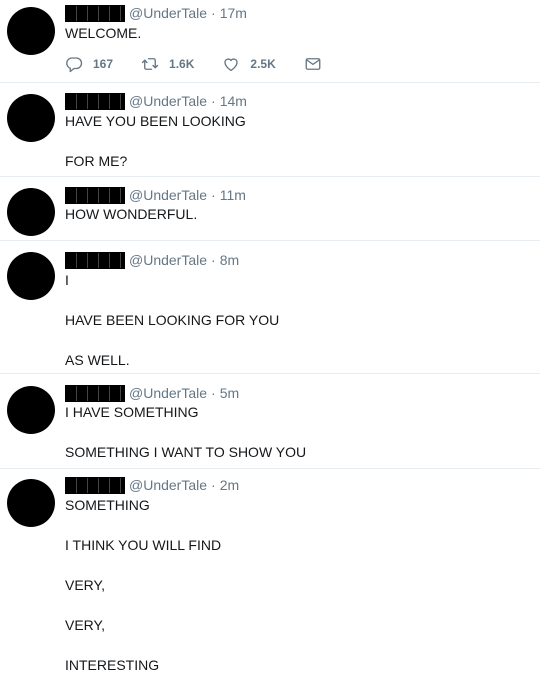 The image size is (540, 676). I want to click on tweet-text: HAVE BEEN LOOKING FOR YOU, so click(172, 320).